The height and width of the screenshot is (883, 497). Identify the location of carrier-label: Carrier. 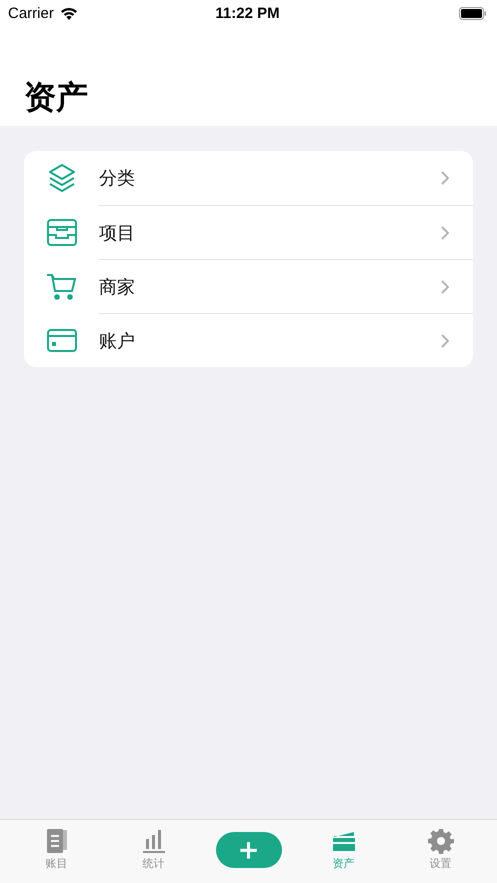
(31, 13).